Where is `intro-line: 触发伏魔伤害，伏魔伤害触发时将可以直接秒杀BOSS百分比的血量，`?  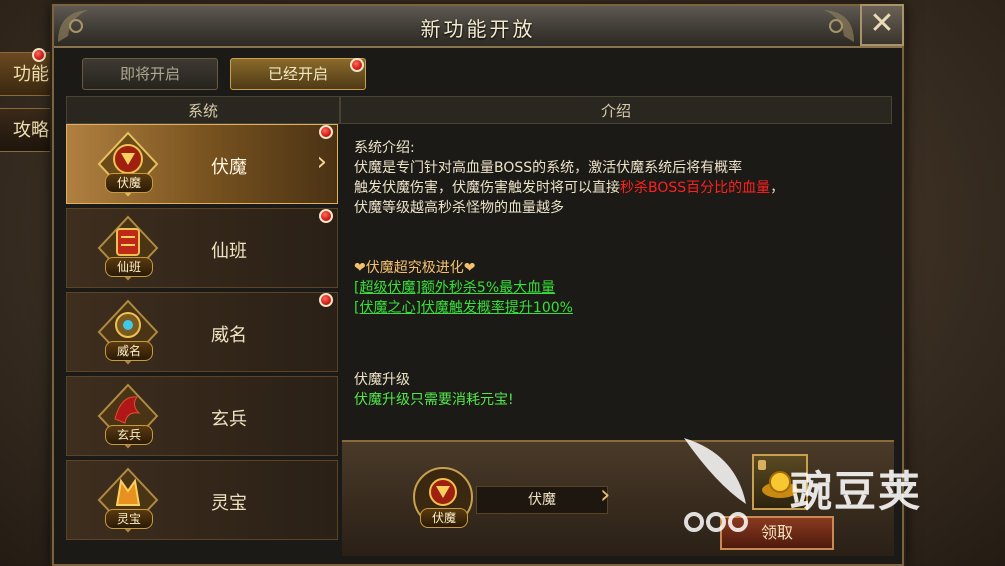
intro-line: 触发伏魔伤害，伏魔伤害触发时将可以直接秒杀BOSS百分比的血量， is located at coordinates (569, 188).